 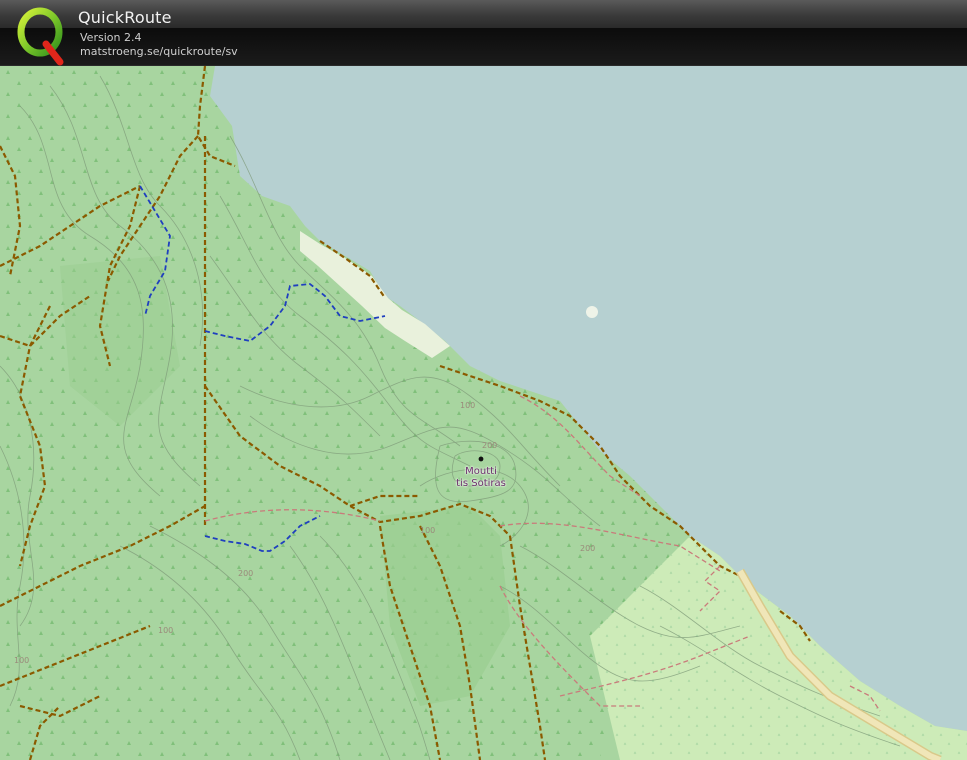 What do you see at coordinates (40, 36) in the screenshot?
I see `quickroute-logo-icon` at bounding box center [40, 36].